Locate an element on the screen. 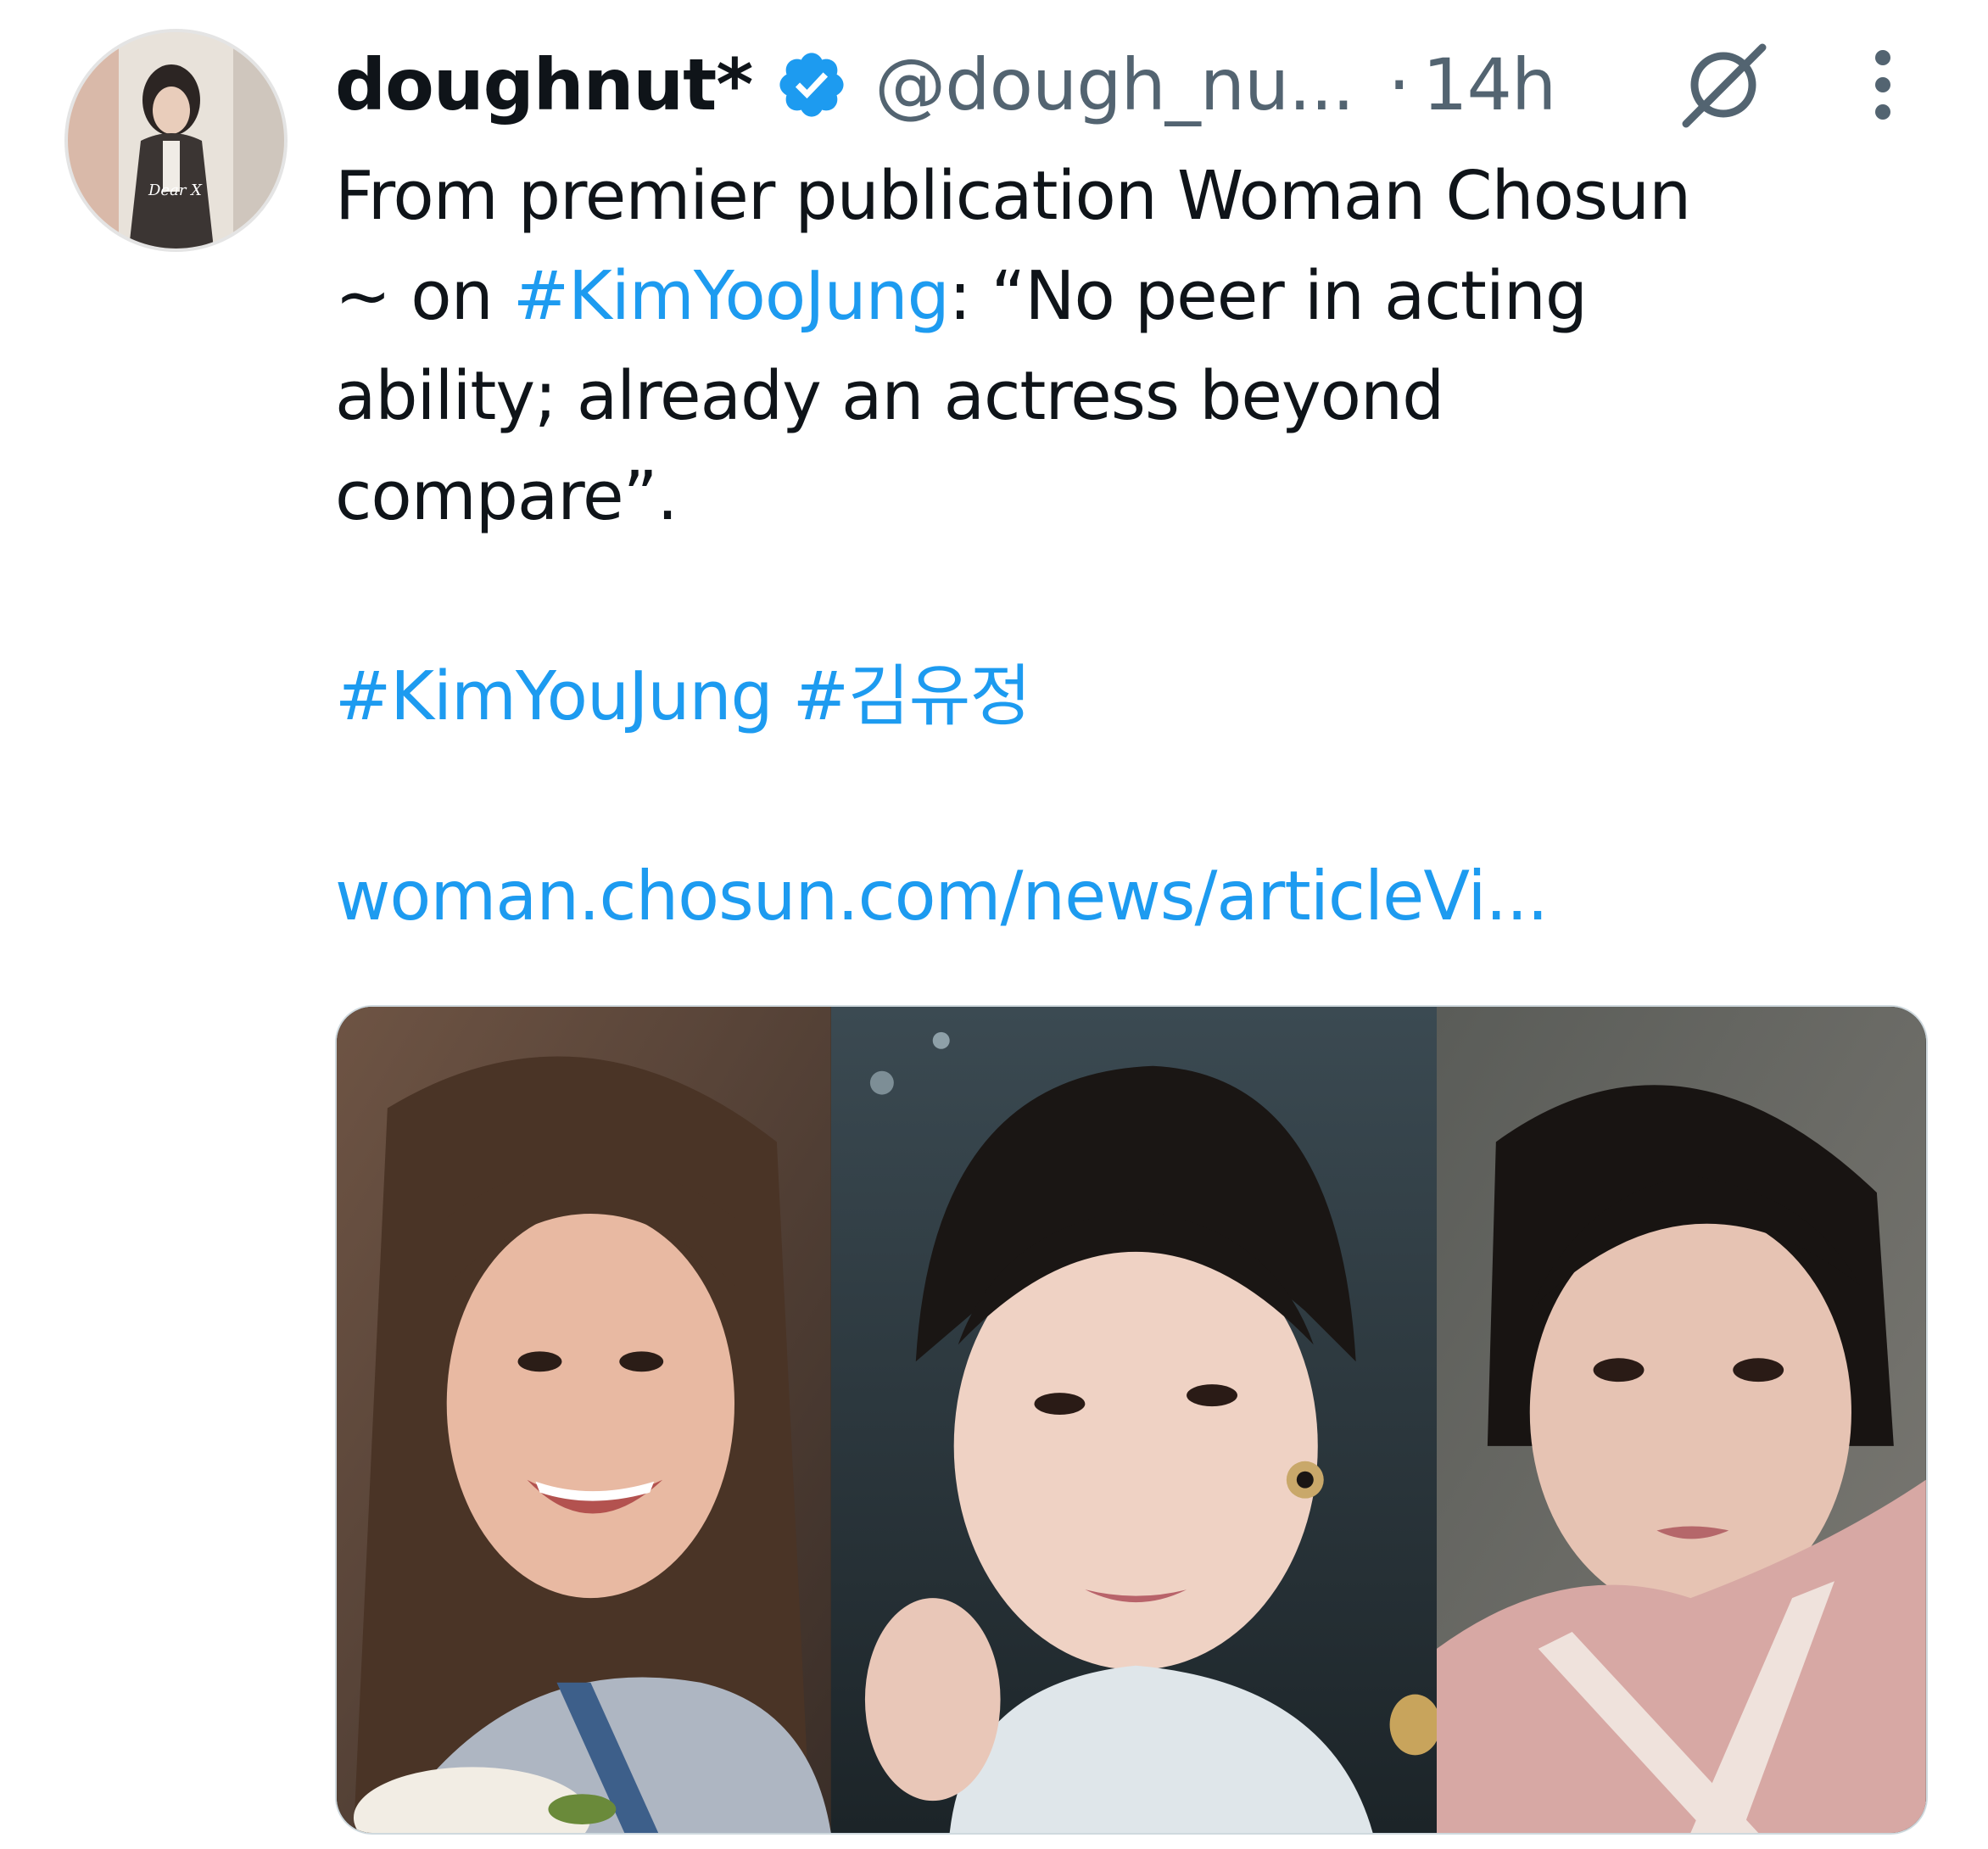 This screenshot has height=1849, width=1988. hashtag-kimyoojung: #KimYooJung is located at coordinates (731, 296).